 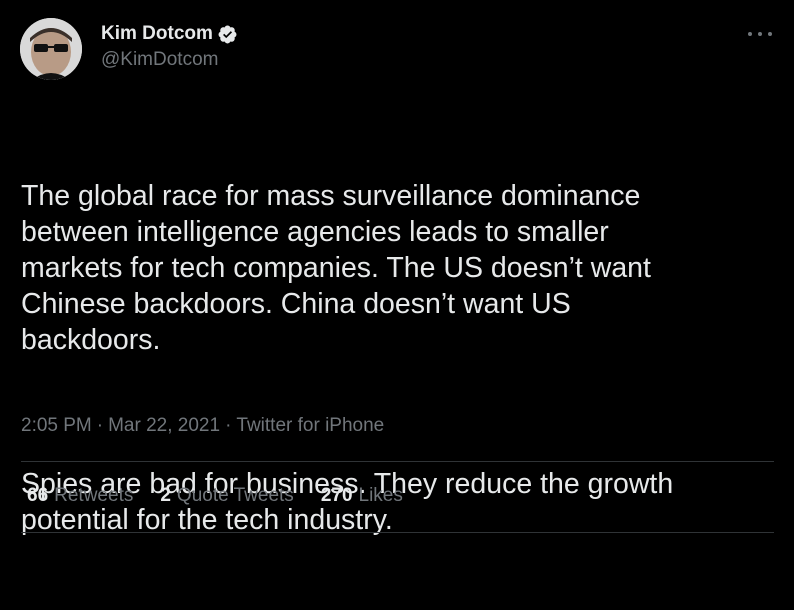 I want to click on avatar, so click(x=51, y=49).